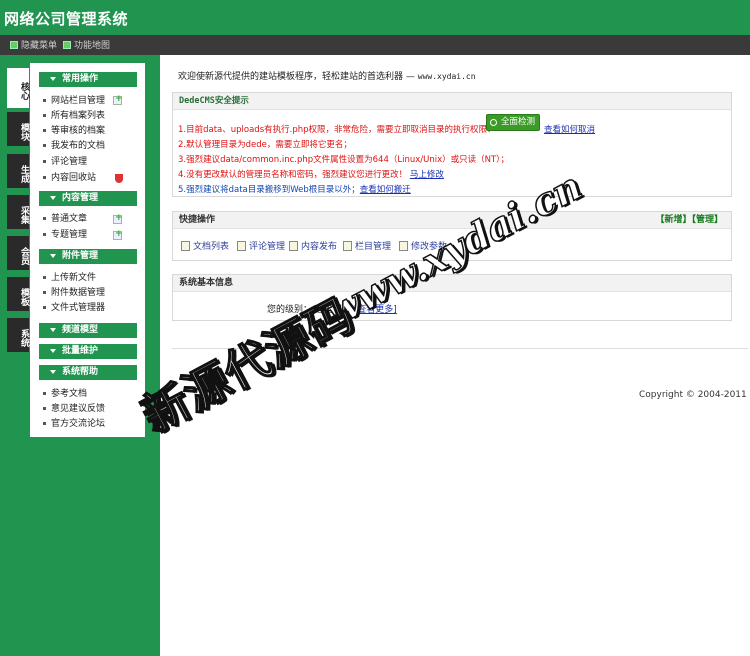 The image size is (750, 656). Describe the element at coordinates (18, 171) in the screenshot. I see `tab-generate: 生成` at that location.